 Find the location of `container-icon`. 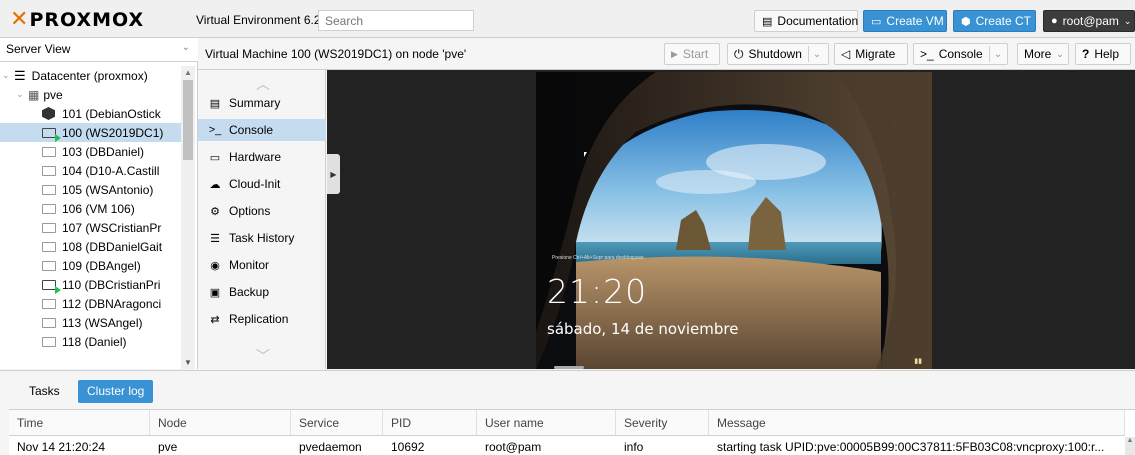

container-icon is located at coordinates (48, 113).